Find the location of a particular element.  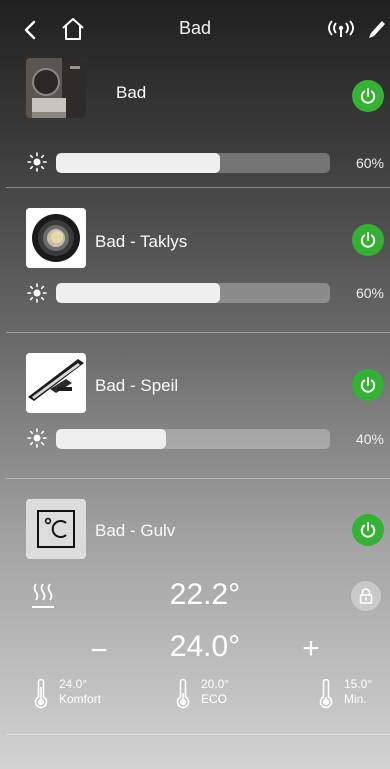

lock-icon is located at coordinates (366, 596).